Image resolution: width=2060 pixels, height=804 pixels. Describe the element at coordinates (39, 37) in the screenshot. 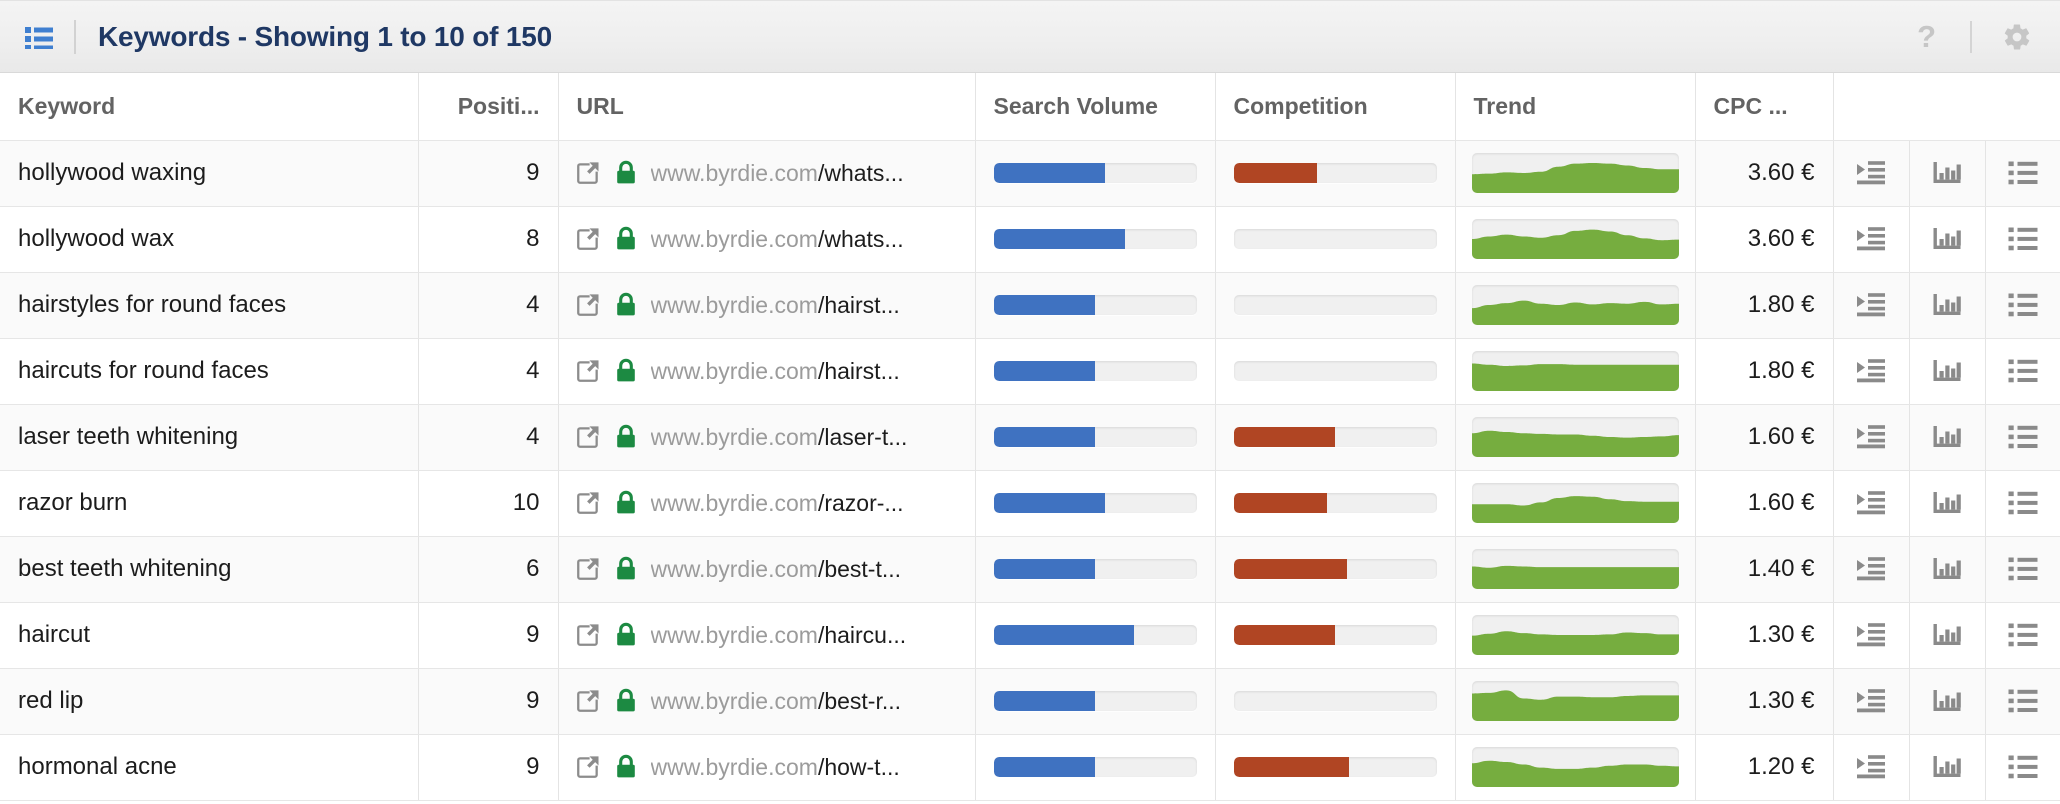

I see `list-icon` at that location.